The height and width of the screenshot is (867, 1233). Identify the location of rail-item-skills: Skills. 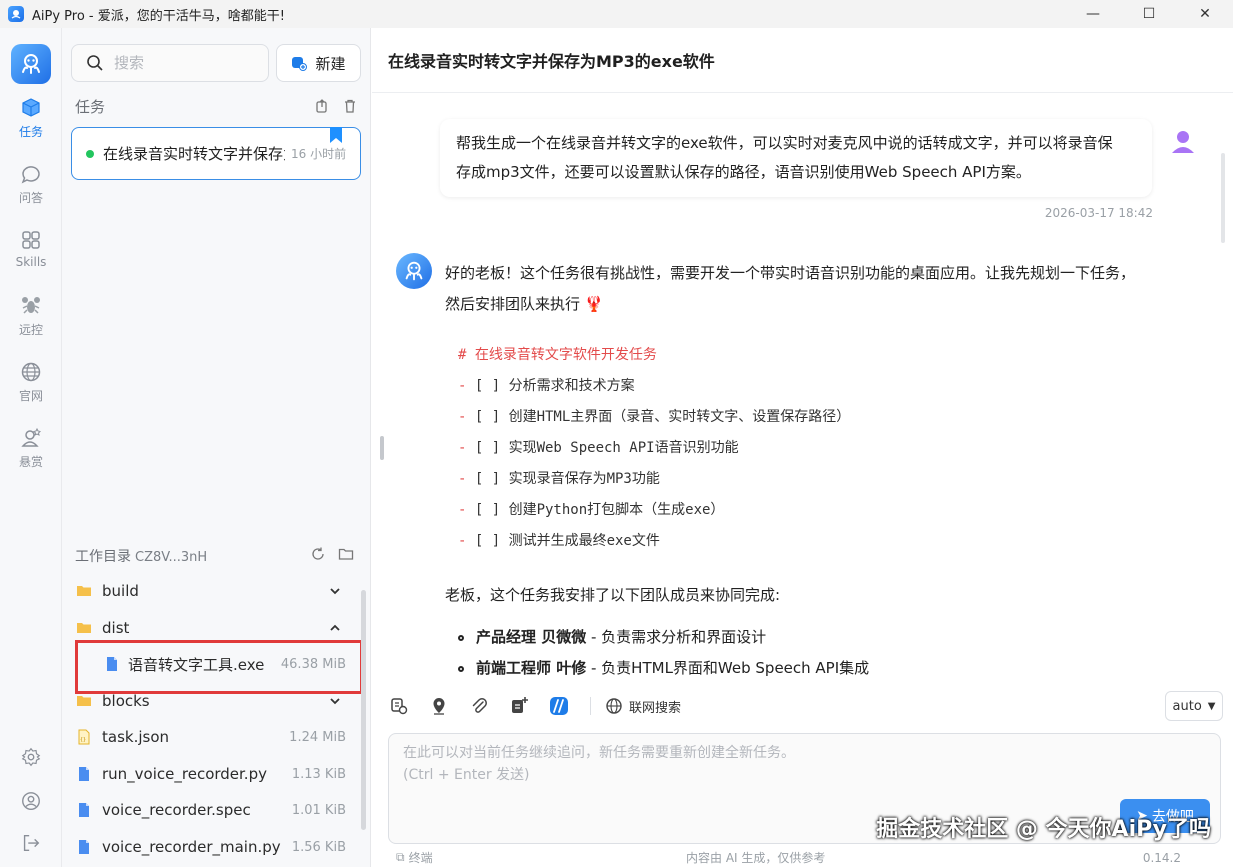
(31, 248).